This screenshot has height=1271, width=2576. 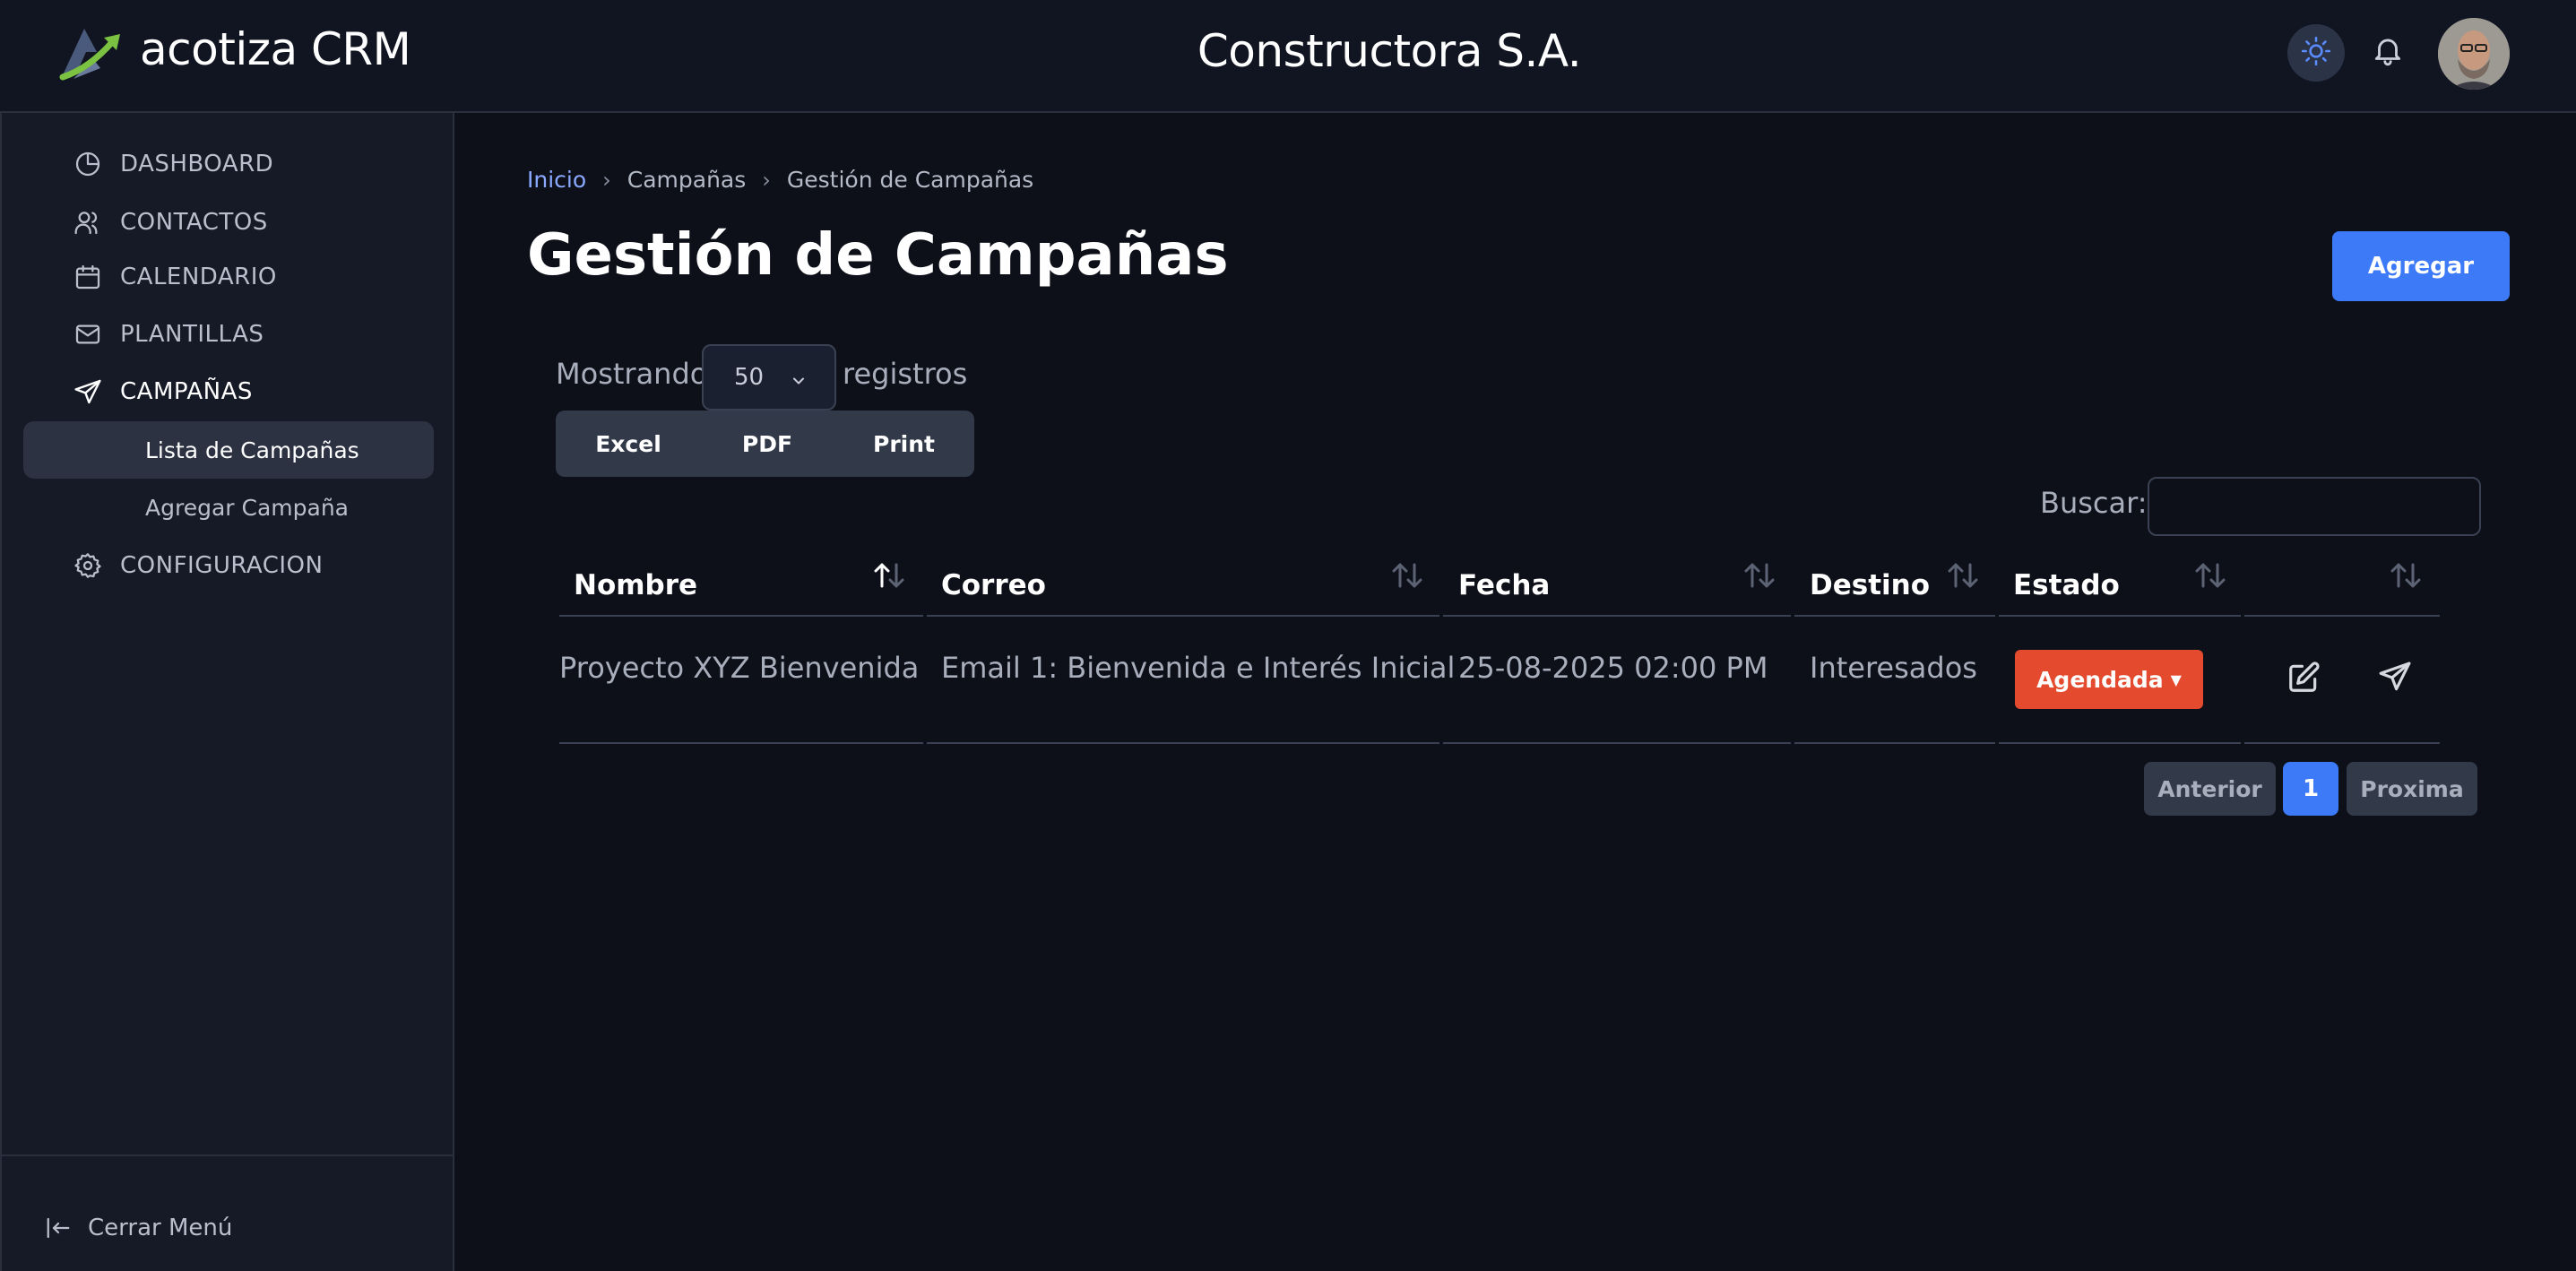 What do you see at coordinates (2066, 586) in the screenshot?
I see `column-header-estado: Estado` at bounding box center [2066, 586].